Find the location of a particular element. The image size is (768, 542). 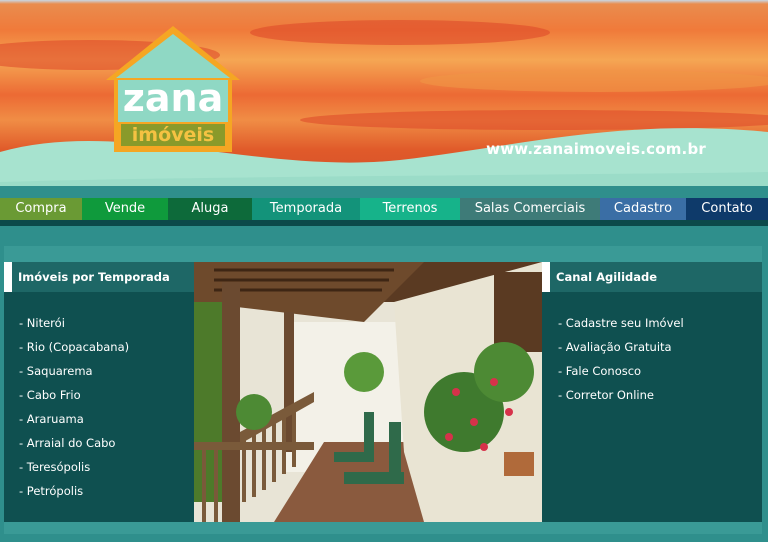

left-panel-header: Imóveis por Temporada is located at coordinates (99, 277).